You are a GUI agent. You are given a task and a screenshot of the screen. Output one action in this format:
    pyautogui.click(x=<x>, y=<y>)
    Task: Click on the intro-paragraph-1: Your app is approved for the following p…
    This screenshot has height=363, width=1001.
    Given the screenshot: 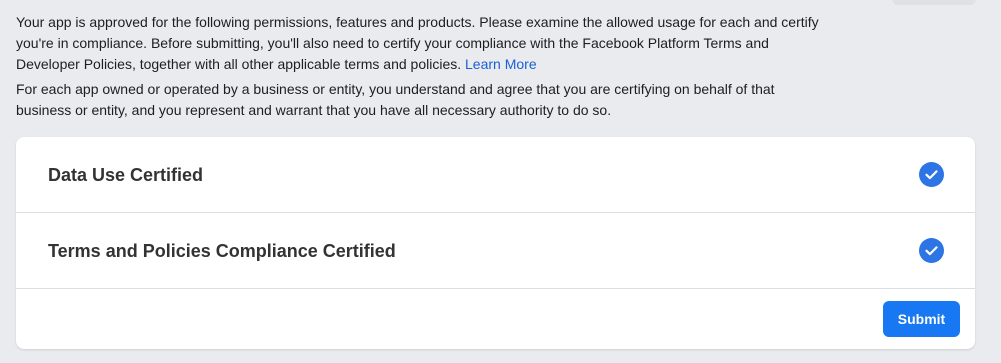 What is the action you would take?
    pyautogui.click(x=421, y=43)
    